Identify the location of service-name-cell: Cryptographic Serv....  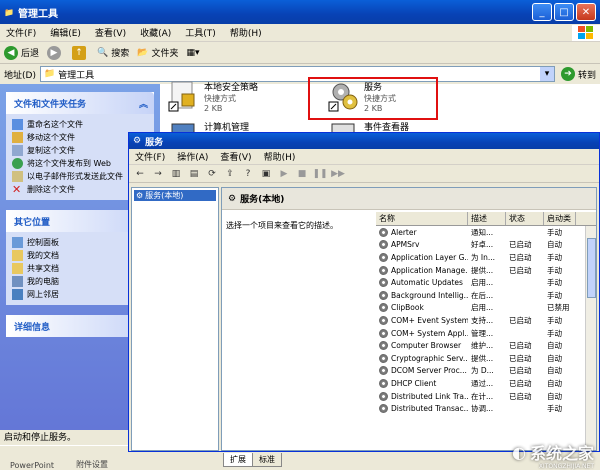
(422, 358).